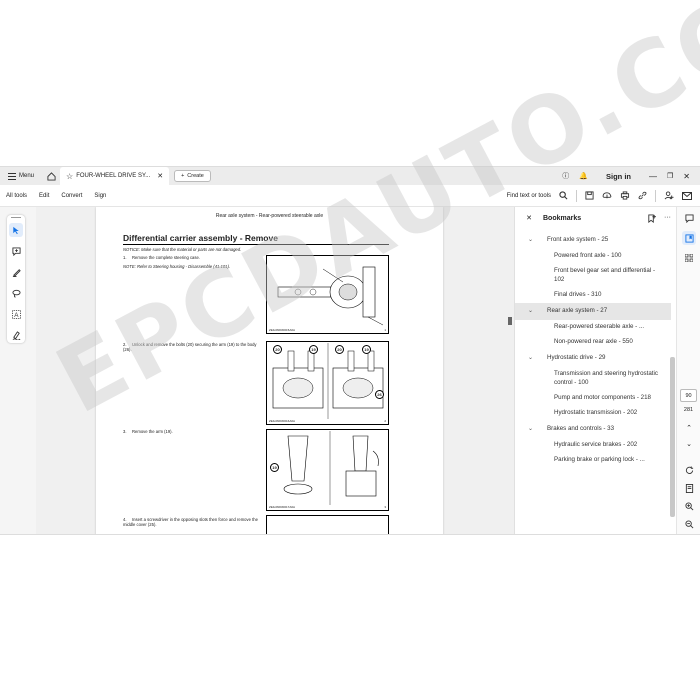 The image size is (700, 700). I want to click on link-icon, so click(642, 195).